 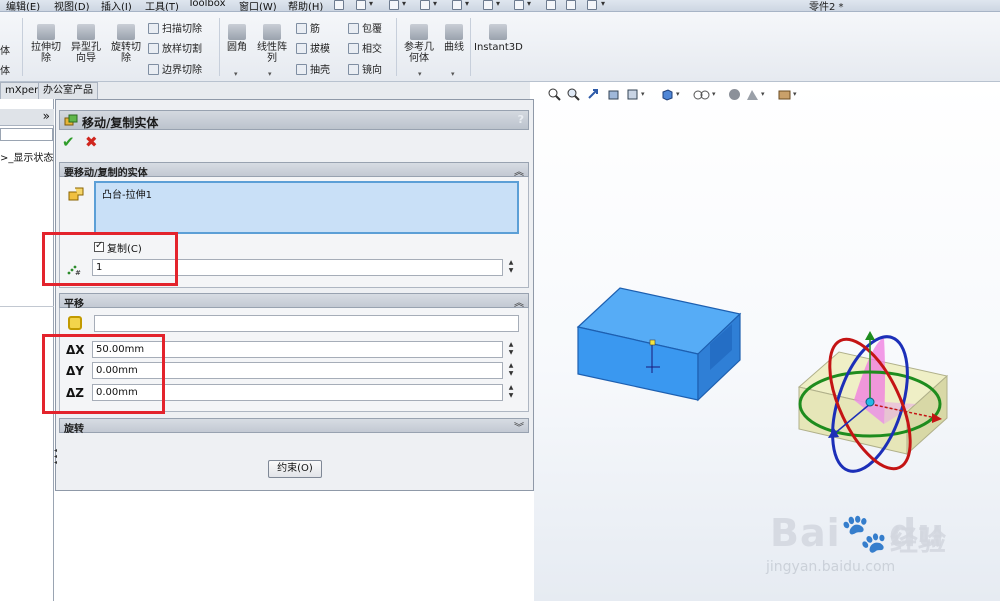 What do you see at coordinates (306, 323) in the screenshot?
I see `translate-reference-field` at bounding box center [306, 323].